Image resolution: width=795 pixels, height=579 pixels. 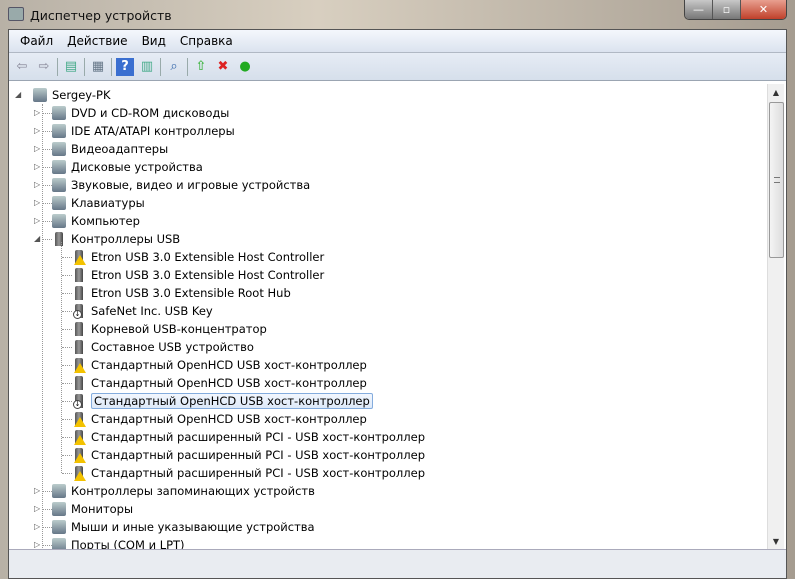 What do you see at coordinates (92, 509) in the screenshot?
I see `tree-category: Мониторы` at bounding box center [92, 509].